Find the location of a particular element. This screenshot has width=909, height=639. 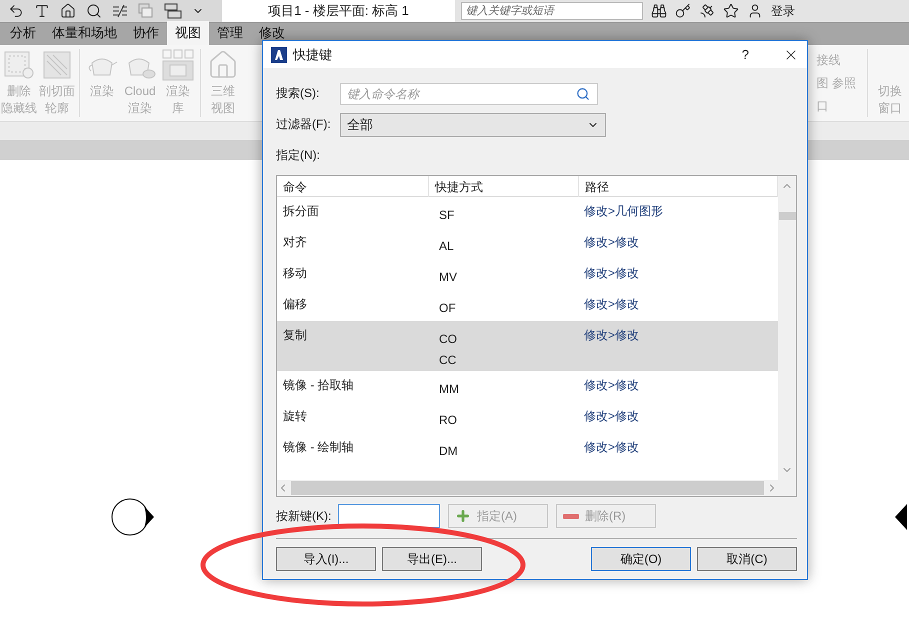

shortcut-cell-text: MV is located at coordinates (448, 277).